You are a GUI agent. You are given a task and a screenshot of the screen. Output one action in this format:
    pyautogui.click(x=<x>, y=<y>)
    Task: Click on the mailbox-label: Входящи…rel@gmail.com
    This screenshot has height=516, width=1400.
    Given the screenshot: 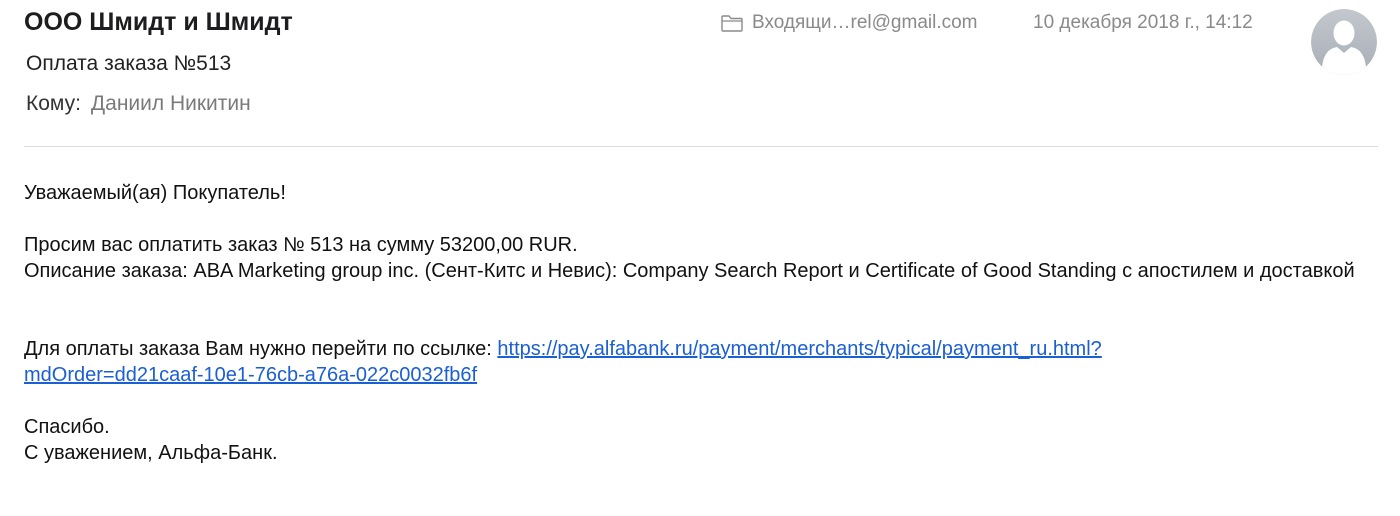 What is the action you would take?
    pyautogui.click(x=865, y=22)
    